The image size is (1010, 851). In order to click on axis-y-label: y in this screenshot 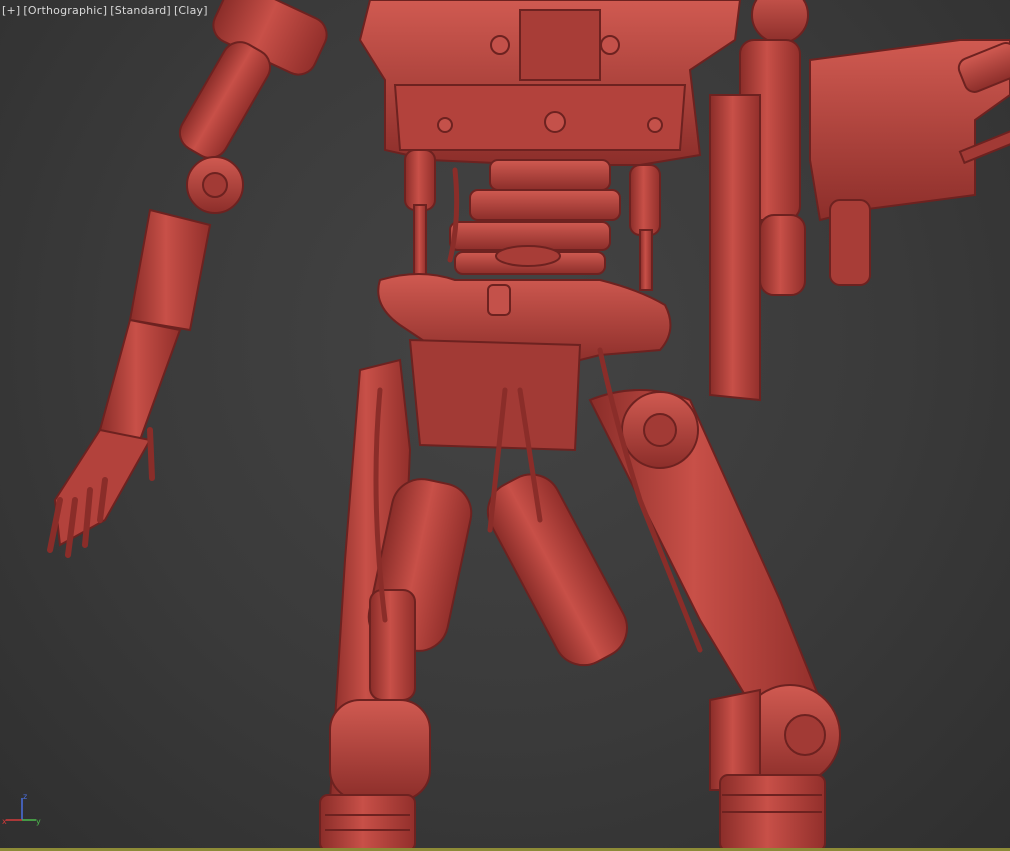, I will do `click(38, 821)`.